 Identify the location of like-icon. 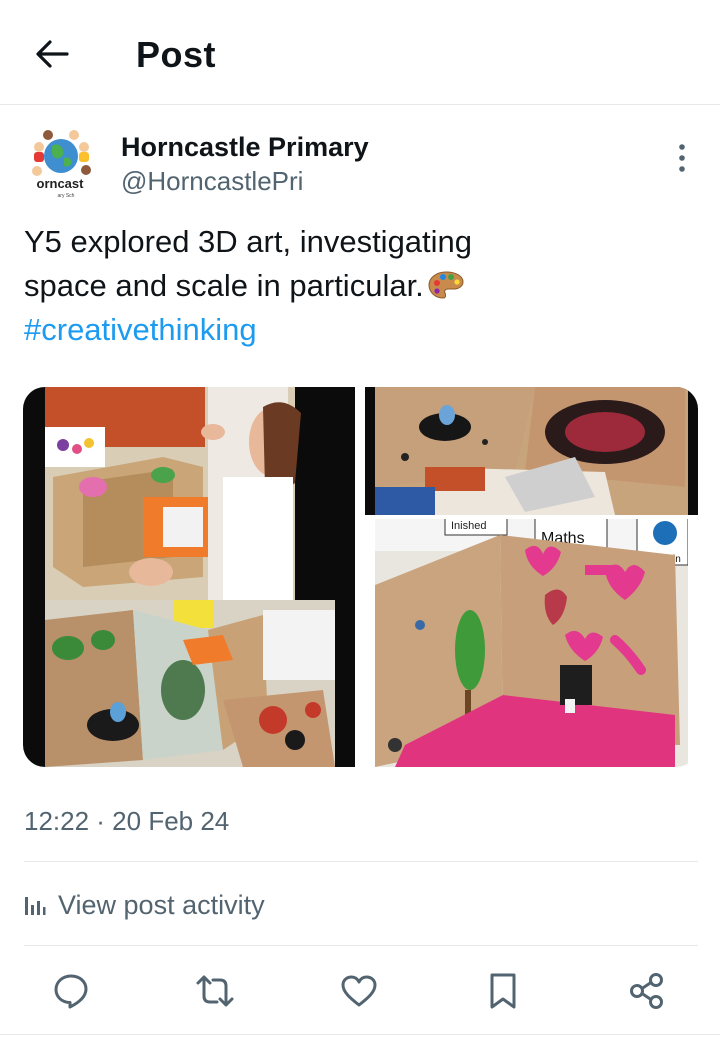
(359, 991).